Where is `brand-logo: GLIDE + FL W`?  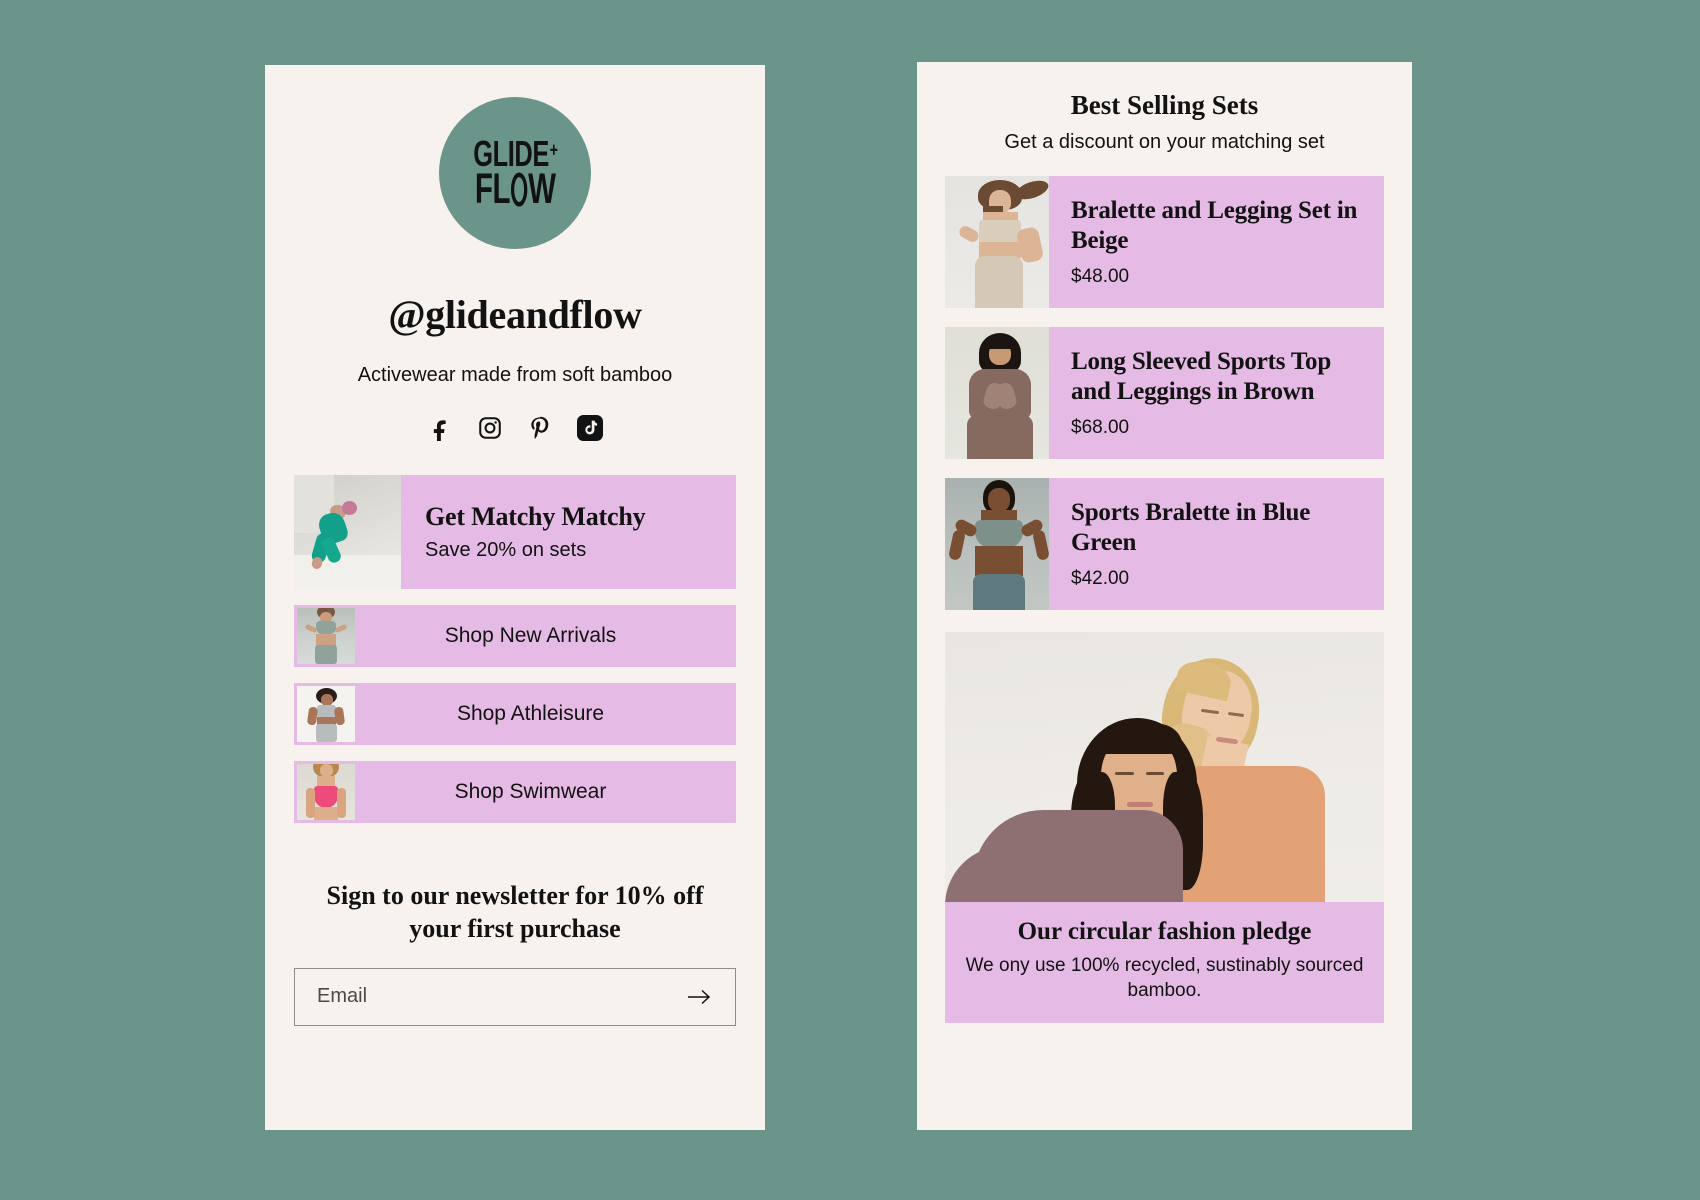 brand-logo: GLIDE + FL W is located at coordinates (515, 173).